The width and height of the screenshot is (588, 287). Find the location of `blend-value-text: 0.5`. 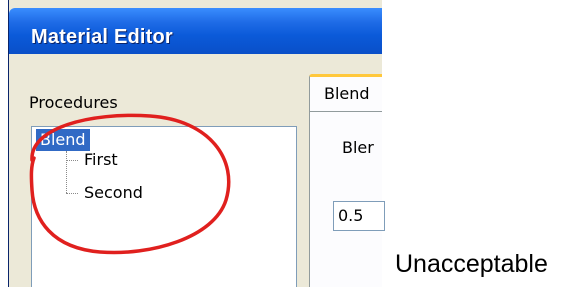

blend-value-text: 0.5 is located at coordinates (351, 215).